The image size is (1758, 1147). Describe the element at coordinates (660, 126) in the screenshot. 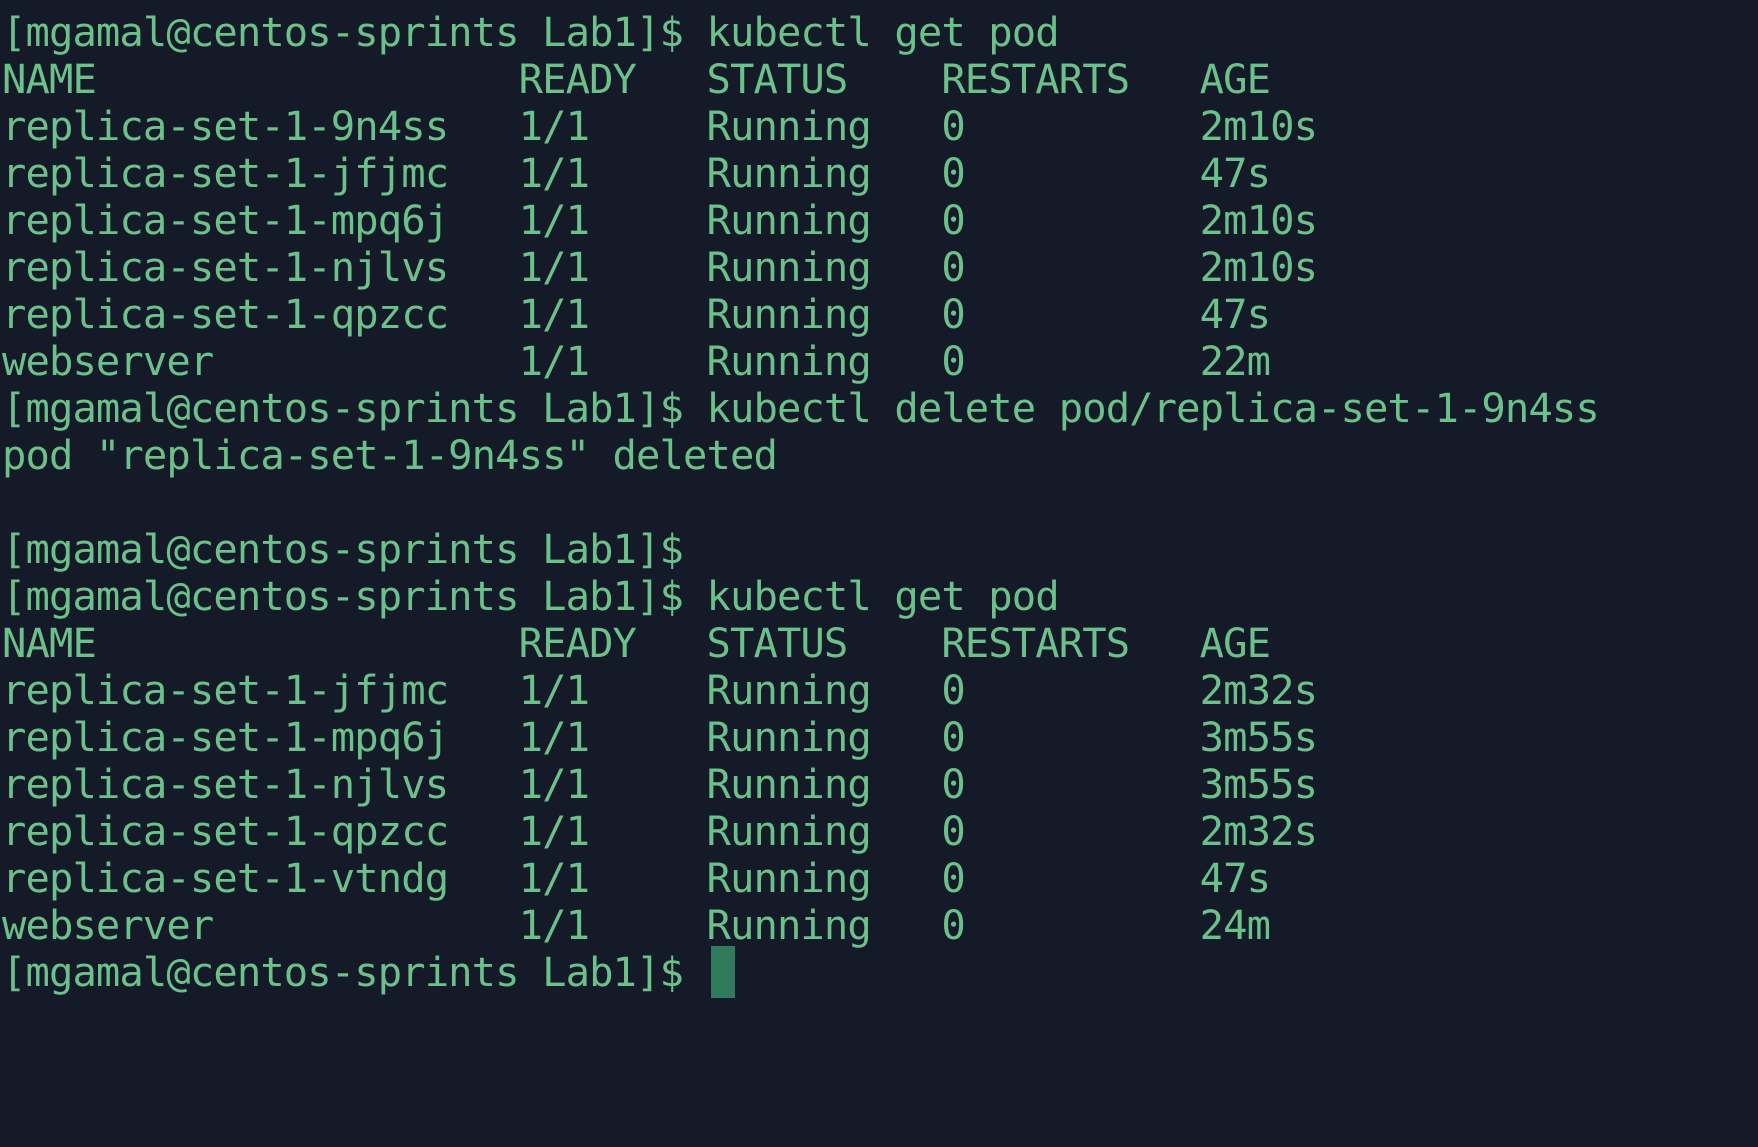

I see `table-row: replica-set-1-9n4ss 1/1 Running 0 2m10s` at that location.